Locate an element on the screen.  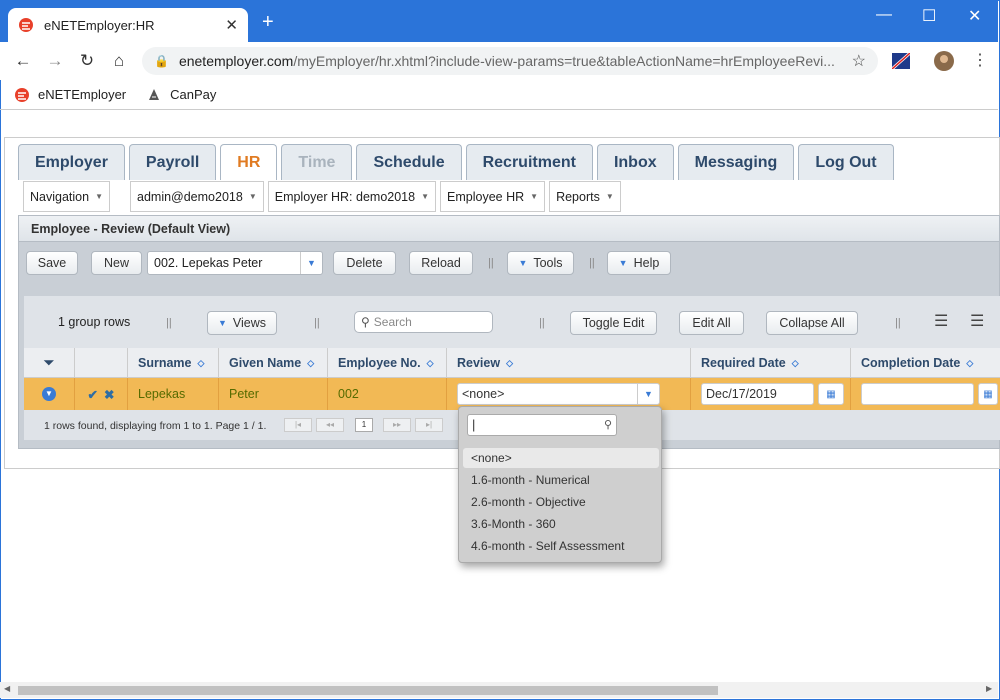
back-icon: ← is located at coordinates (23, 61).